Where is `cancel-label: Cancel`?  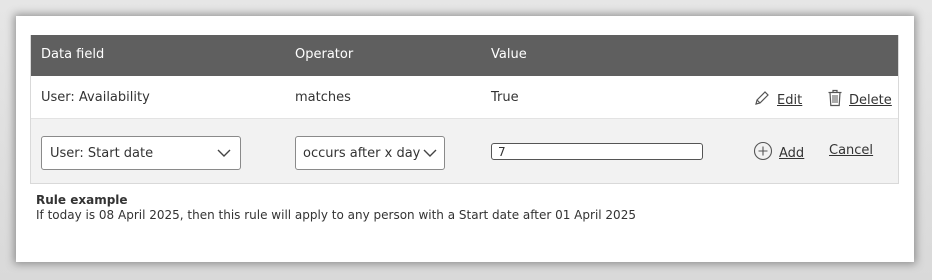 cancel-label: Cancel is located at coordinates (851, 150).